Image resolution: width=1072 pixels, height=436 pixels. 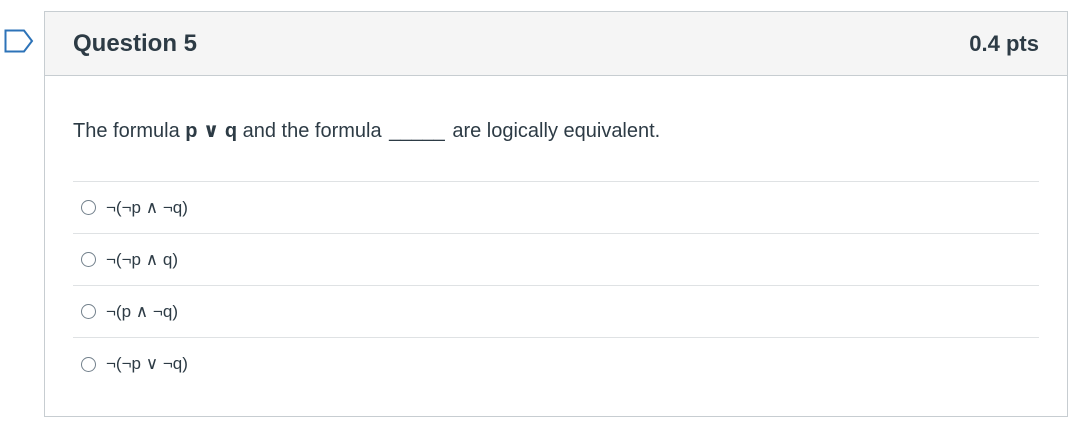 I want to click on bookmark-flag-icon, so click(x=19, y=41).